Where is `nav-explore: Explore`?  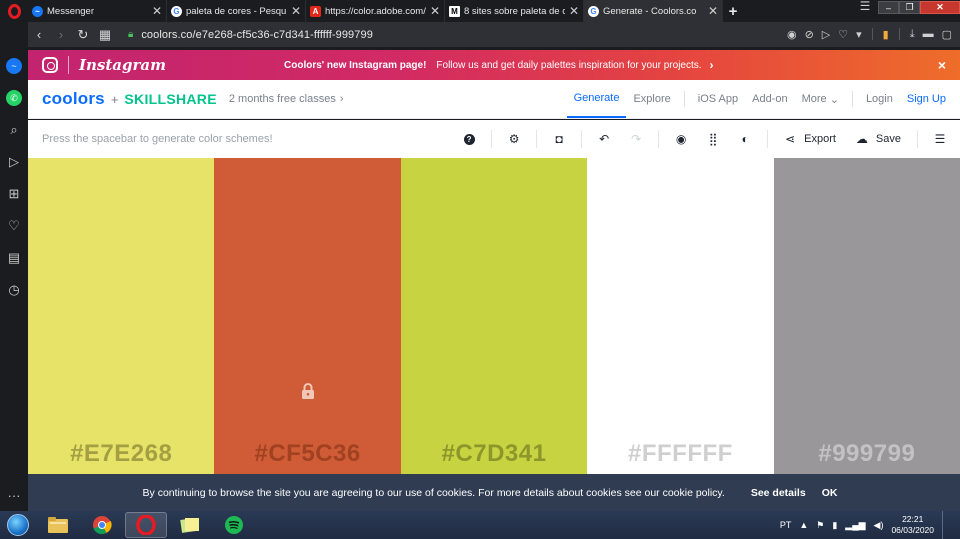 nav-explore: Explore is located at coordinates (651, 99).